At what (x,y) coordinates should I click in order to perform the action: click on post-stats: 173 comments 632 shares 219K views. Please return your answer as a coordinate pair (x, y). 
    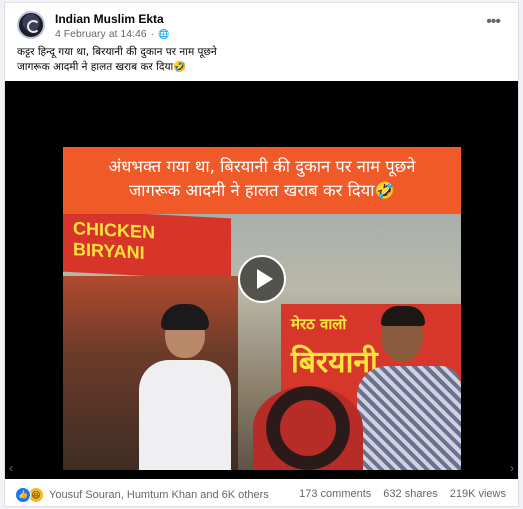
    Looking at the image, I should click on (402, 494).